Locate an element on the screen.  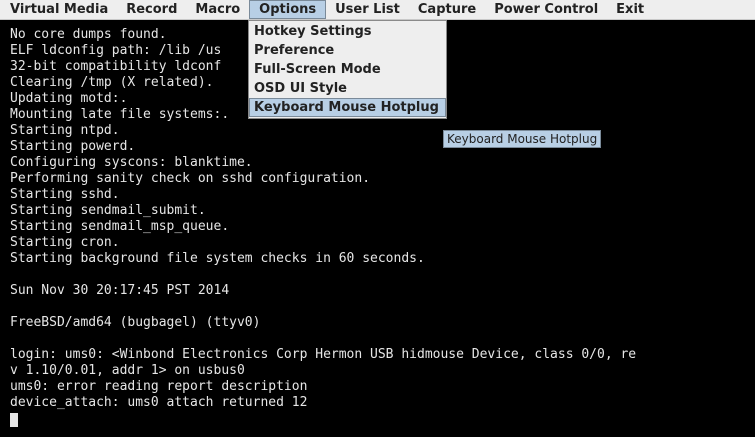
console-line: FreeBSD/amd64 (bugbagel) (ttyv0) is located at coordinates (135, 322).